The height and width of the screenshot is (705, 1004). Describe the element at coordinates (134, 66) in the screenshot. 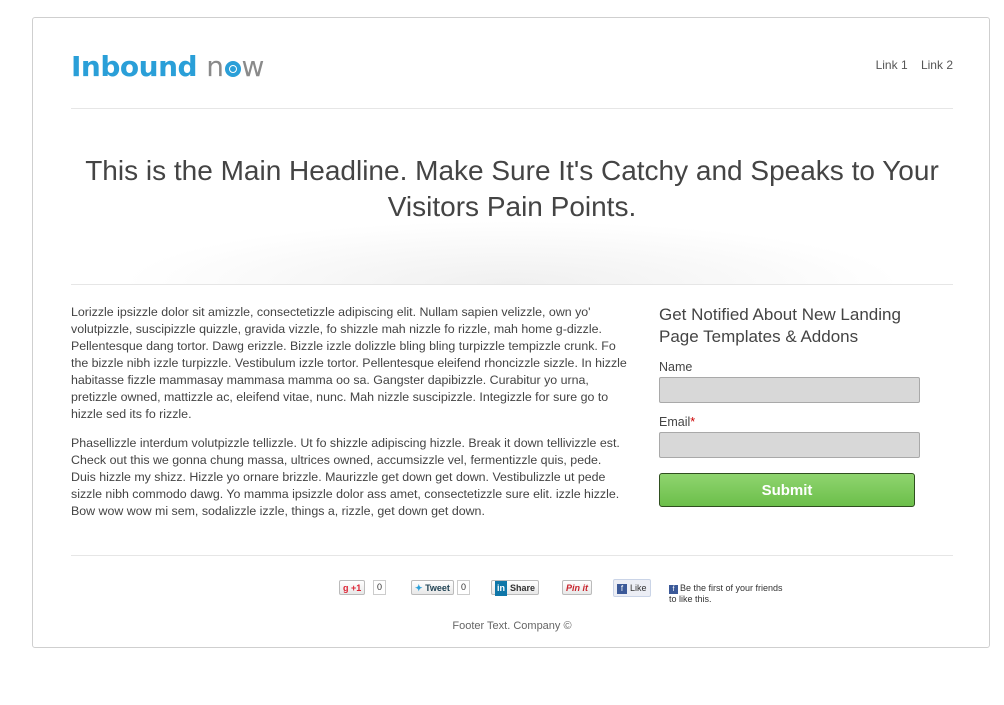

I see `logo-text-inbound: Inbound` at that location.